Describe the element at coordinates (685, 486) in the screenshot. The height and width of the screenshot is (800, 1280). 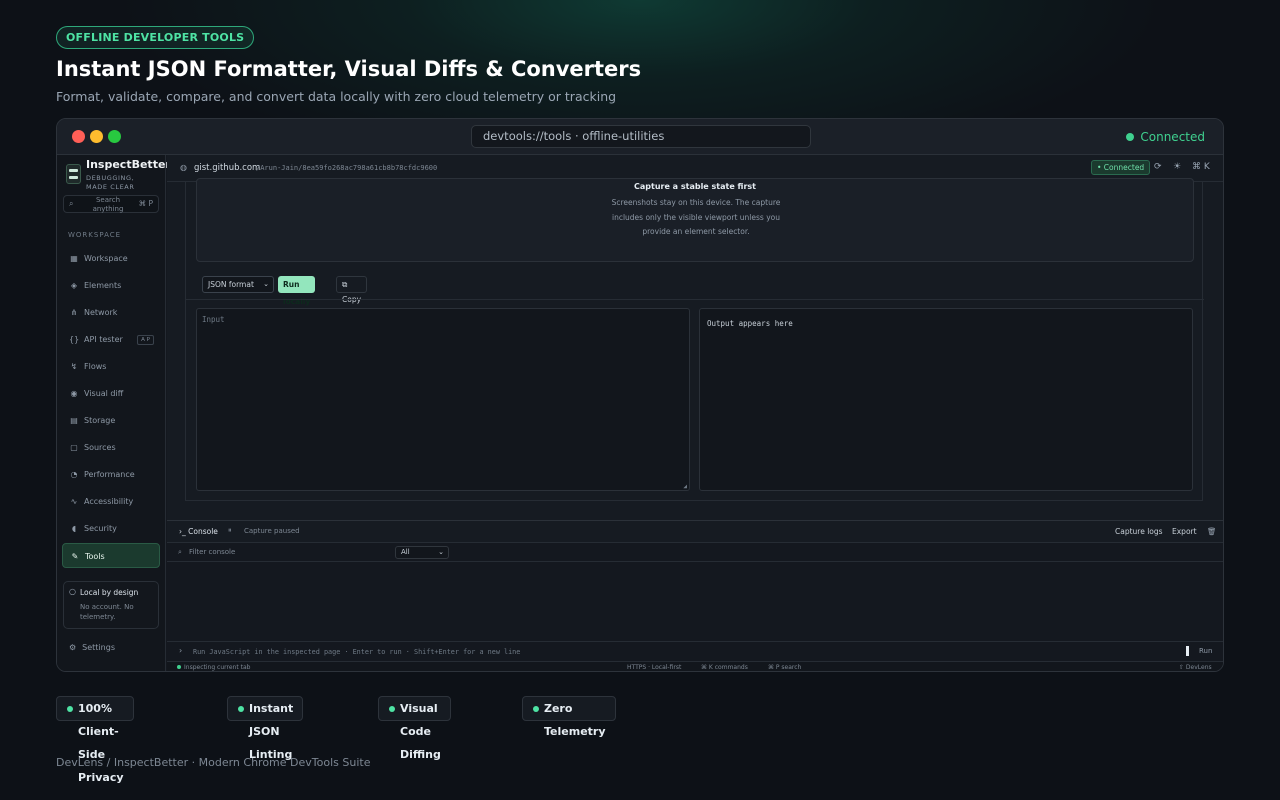
I see `resize-handle-icon: ◢` at that location.